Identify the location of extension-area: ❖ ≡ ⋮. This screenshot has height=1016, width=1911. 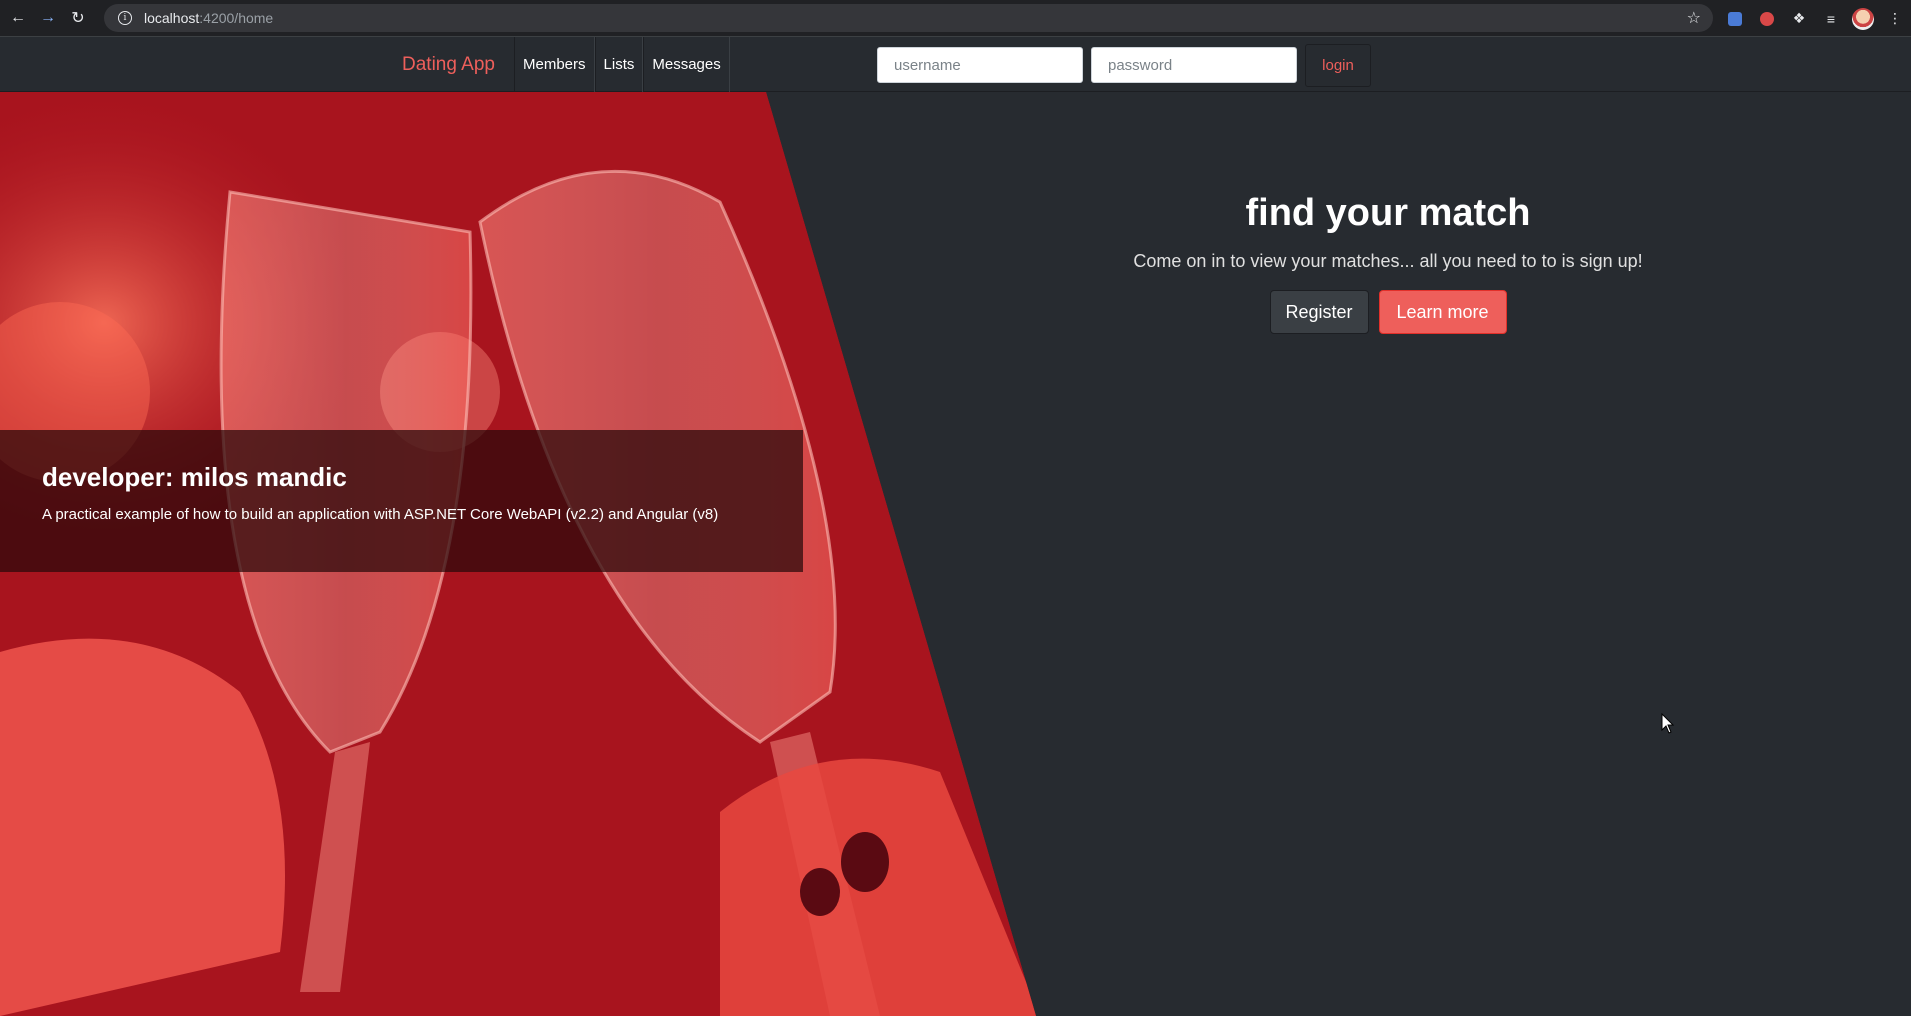
(1815, 18).